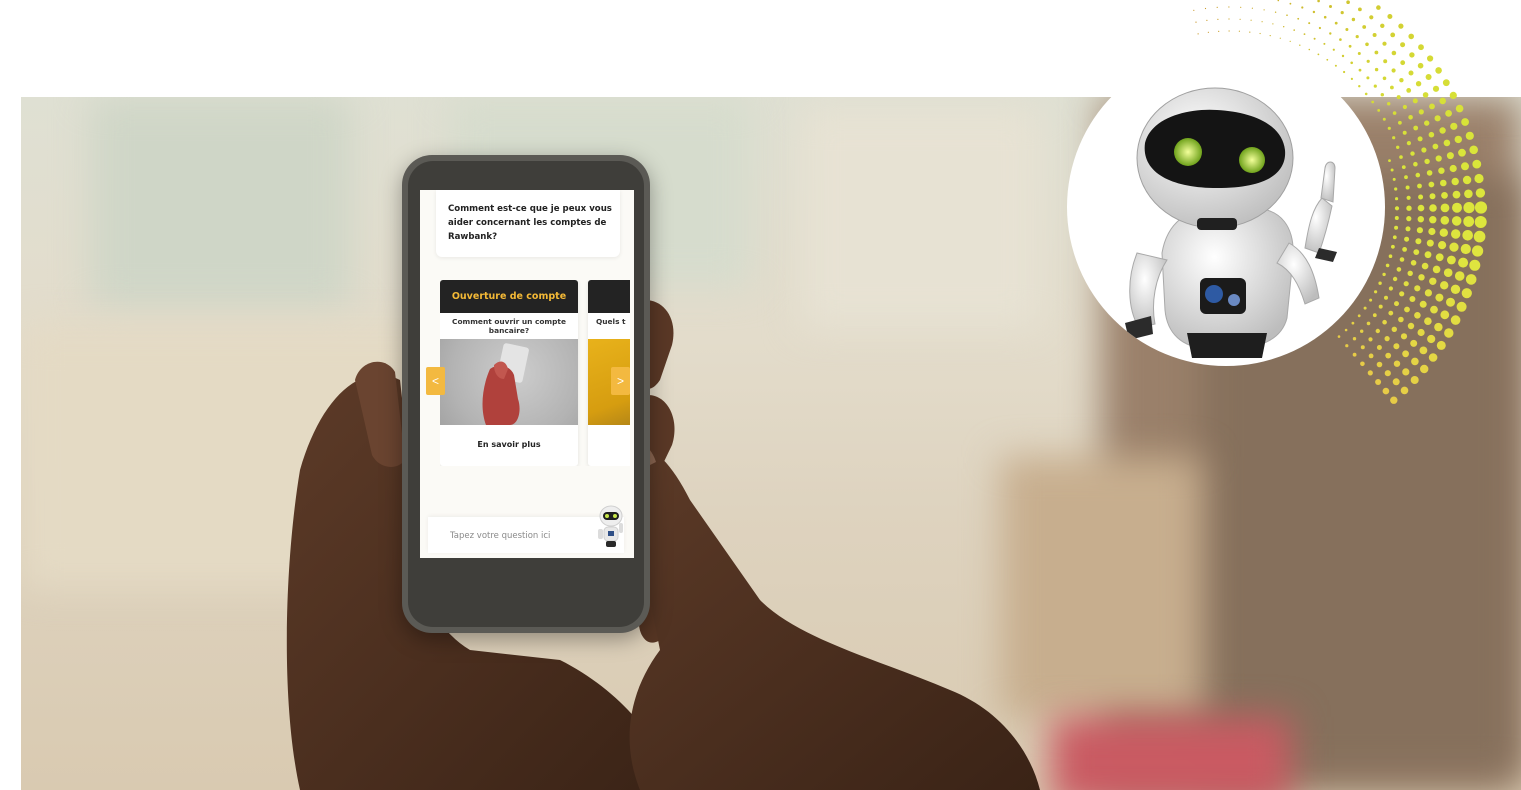  What do you see at coordinates (620, 381) in the screenshot?
I see `carousel-next-button: >` at bounding box center [620, 381].